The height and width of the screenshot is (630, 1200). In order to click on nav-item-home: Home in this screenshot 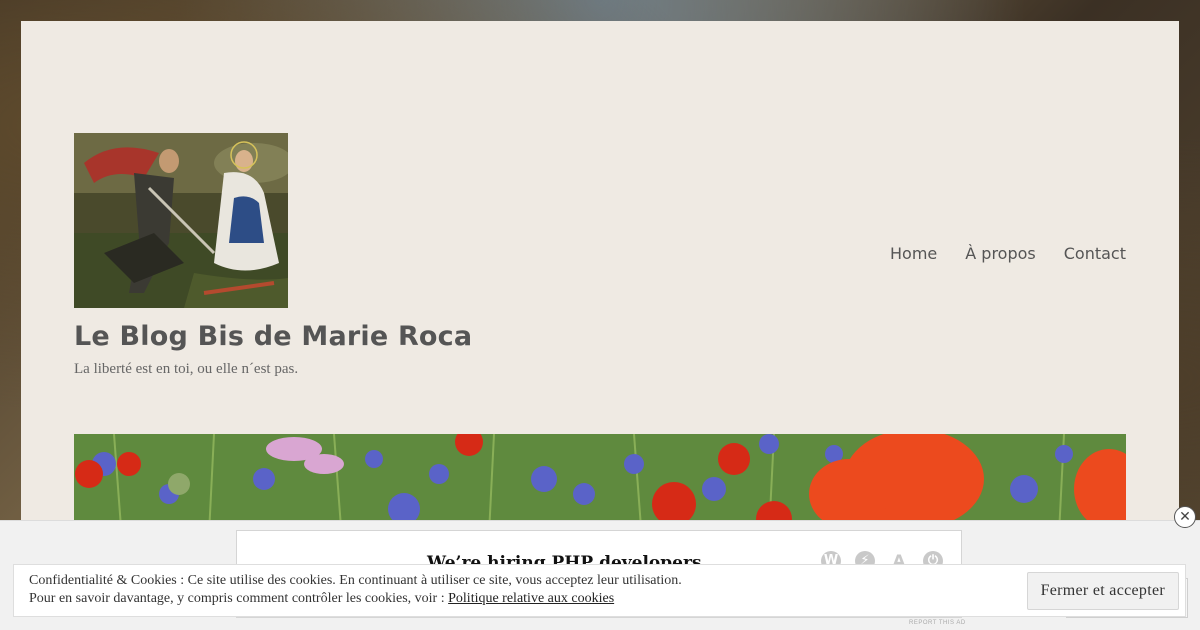, I will do `click(913, 253)`.